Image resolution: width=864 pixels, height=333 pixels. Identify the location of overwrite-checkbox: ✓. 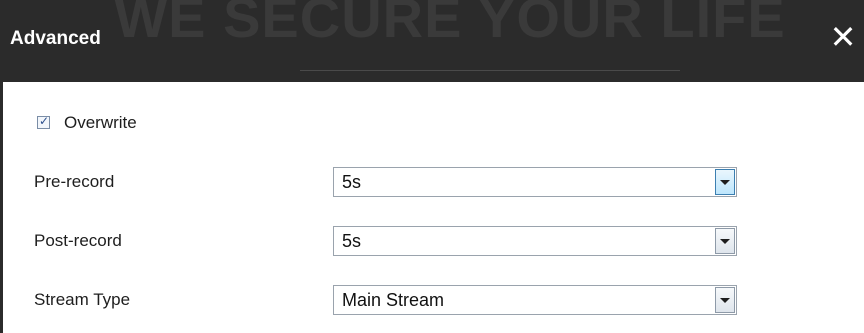
(43, 121).